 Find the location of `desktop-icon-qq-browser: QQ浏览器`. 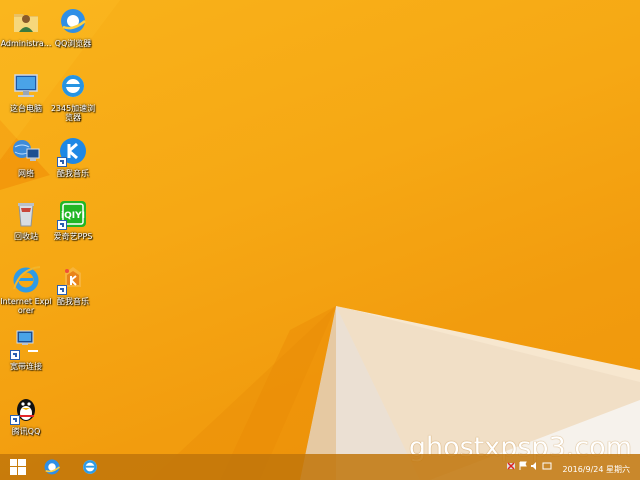

desktop-icon-qq-browser: QQ浏览器 is located at coordinates (73, 26).